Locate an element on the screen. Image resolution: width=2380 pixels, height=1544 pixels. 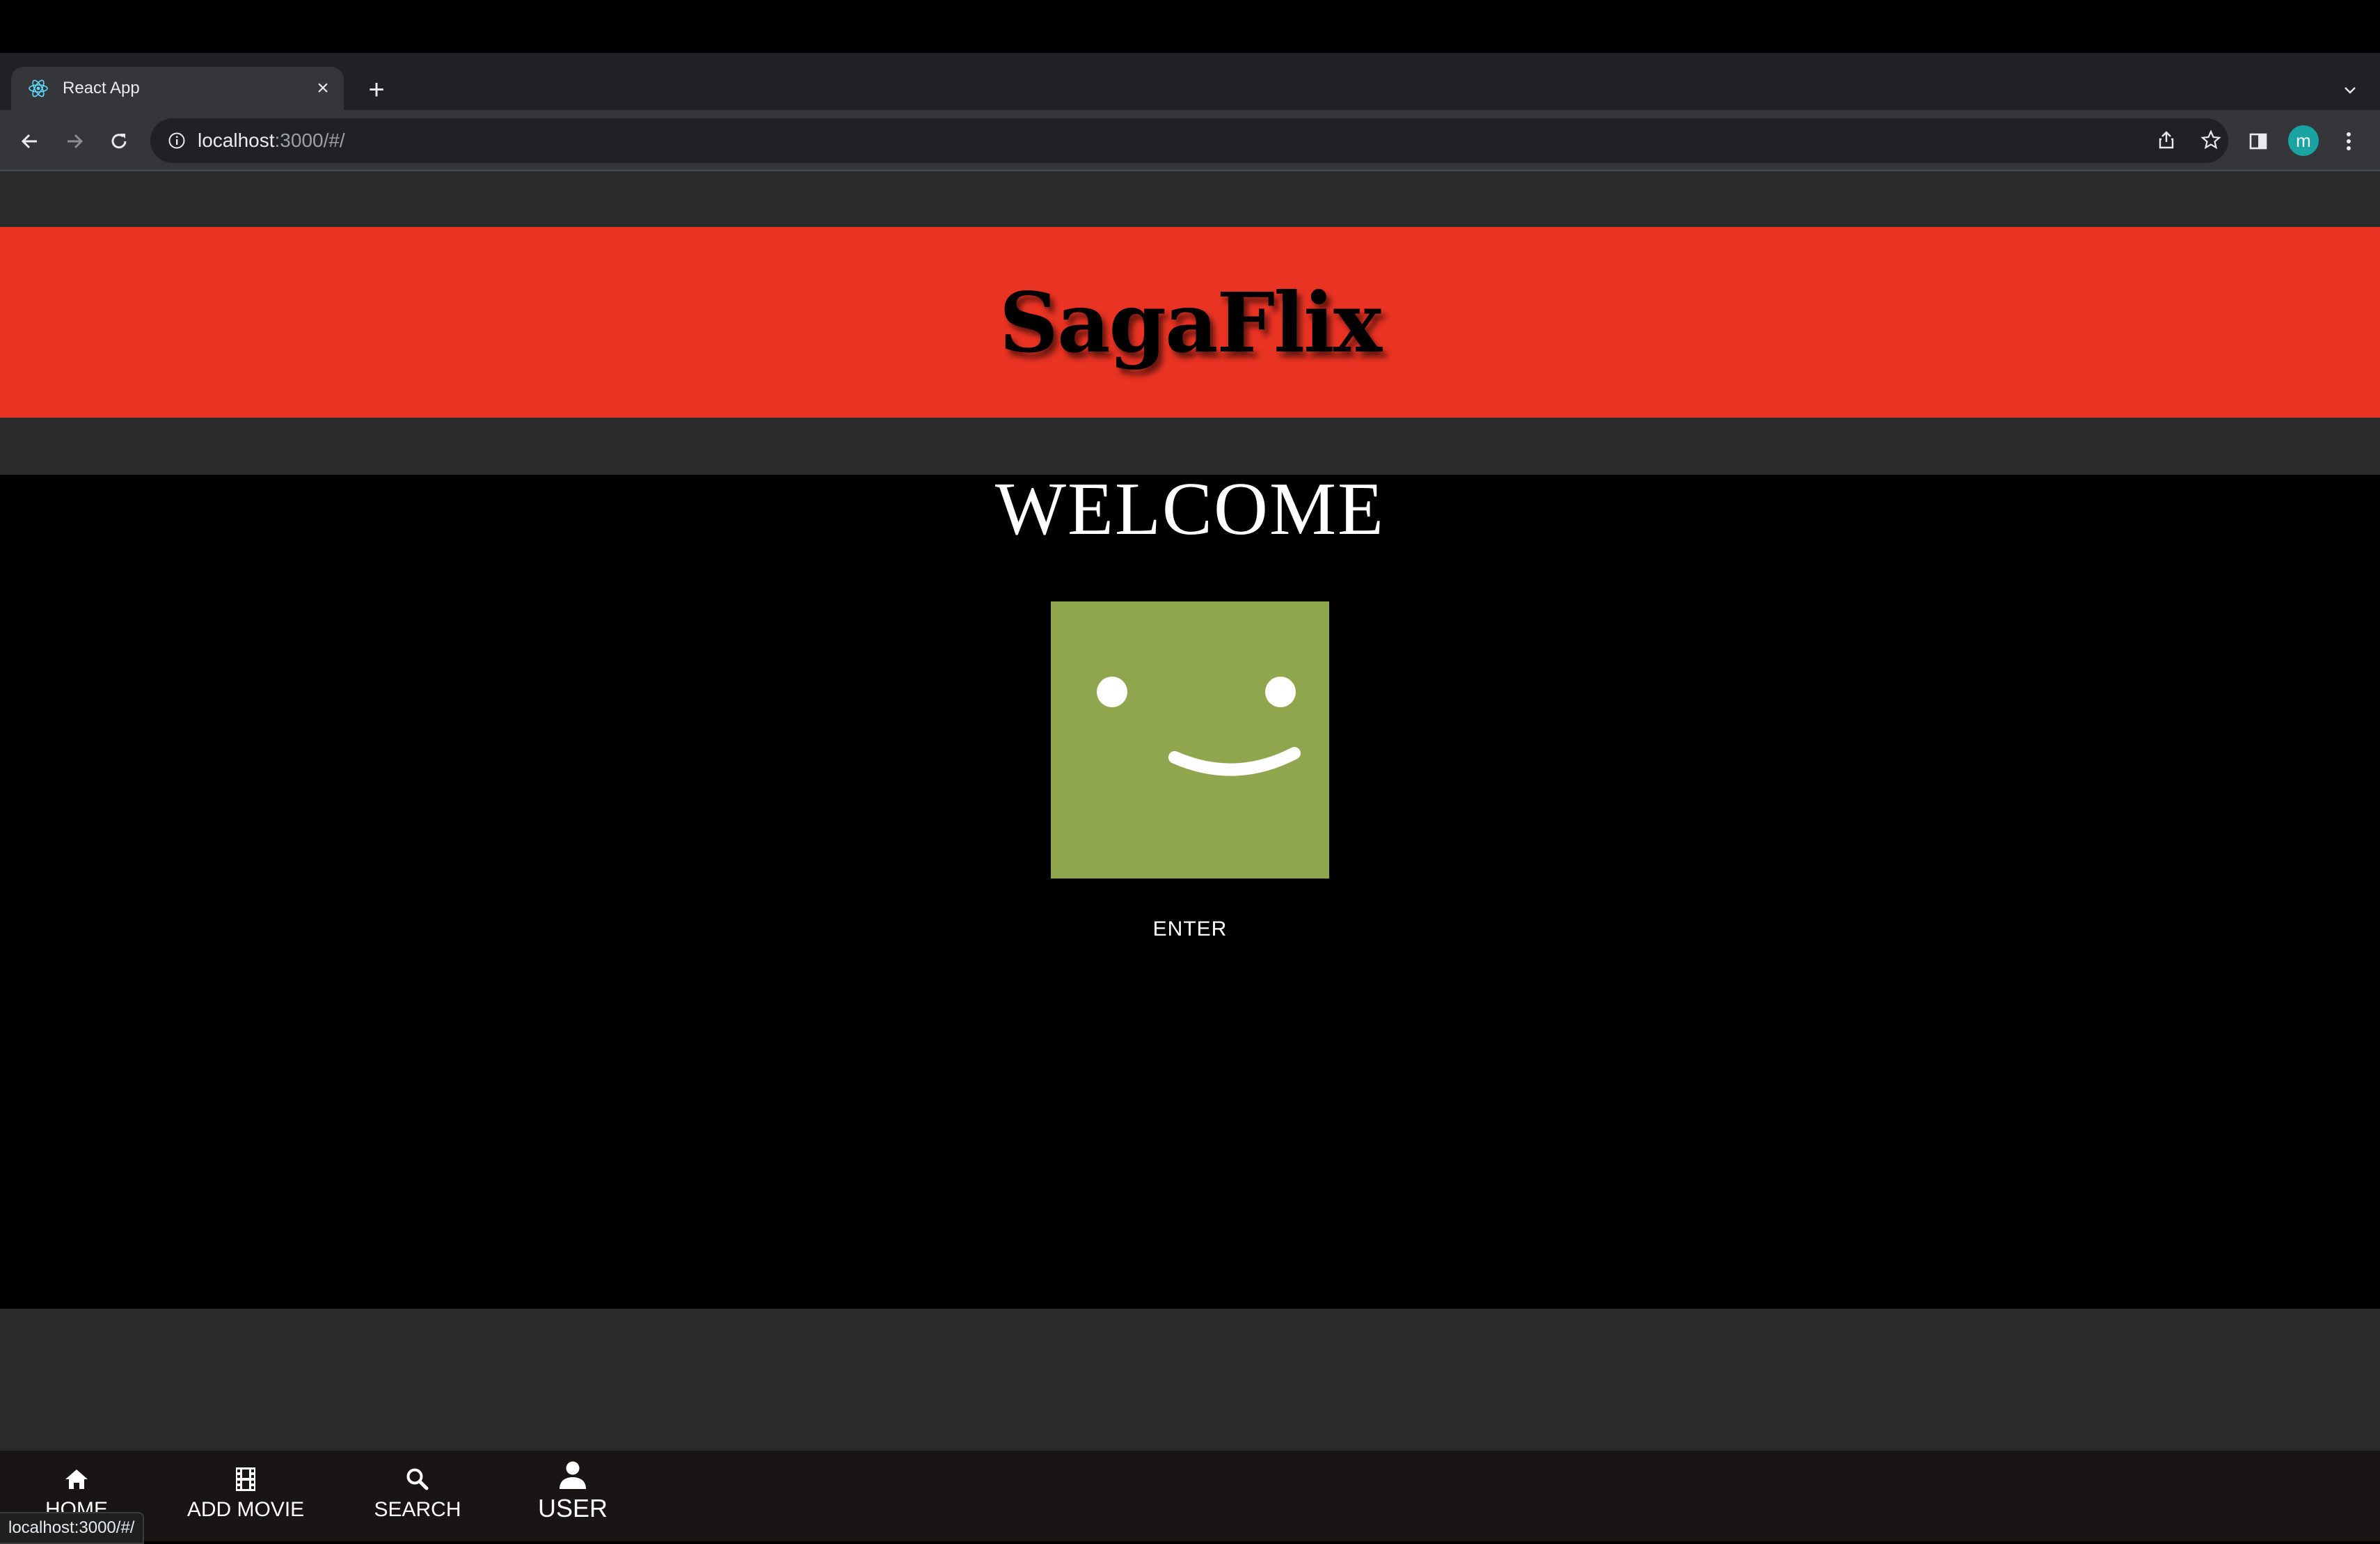
forward-icon is located at coordinates (74, 141).